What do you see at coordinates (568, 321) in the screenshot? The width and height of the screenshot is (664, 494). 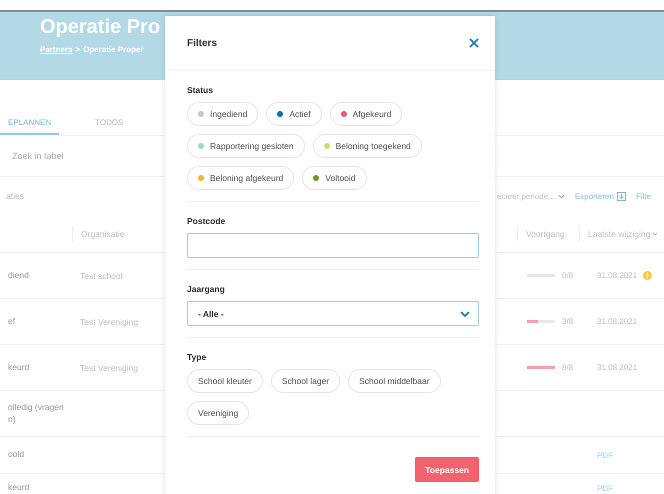 I see `progress-reading: 3/8` at bounding box center [568, 321].